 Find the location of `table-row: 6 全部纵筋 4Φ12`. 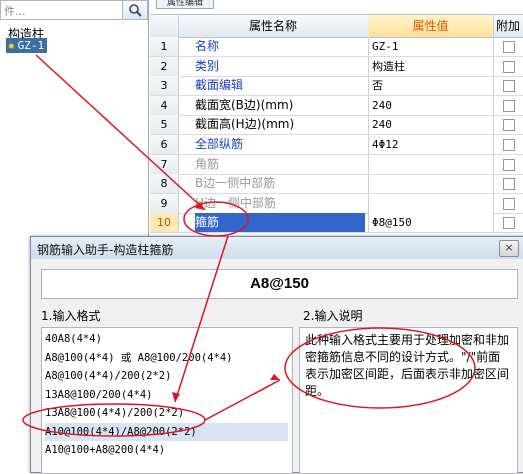

table-row: 6 全部纵筋 4Φ12 is located at coordinates (336, 145).